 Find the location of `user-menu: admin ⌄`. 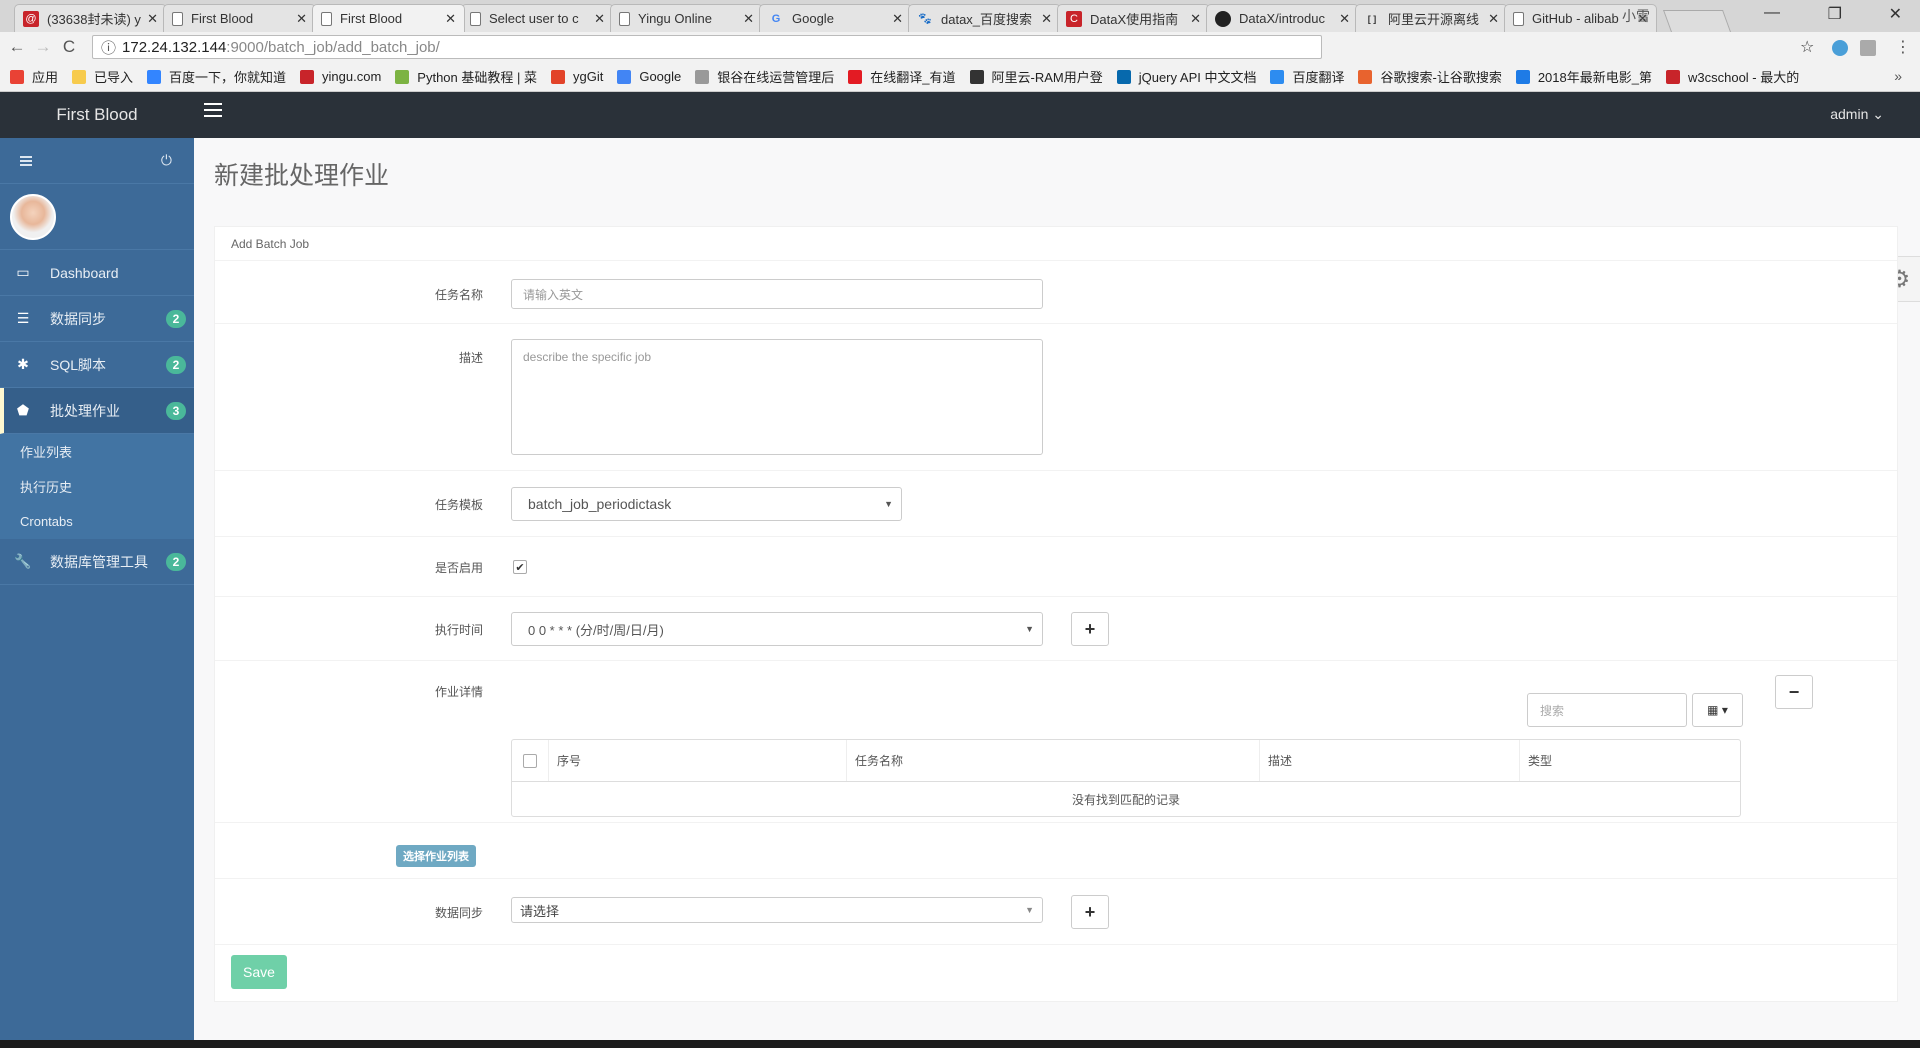

user-menu: admin ⌄ is located at coordinates (1857, 114).